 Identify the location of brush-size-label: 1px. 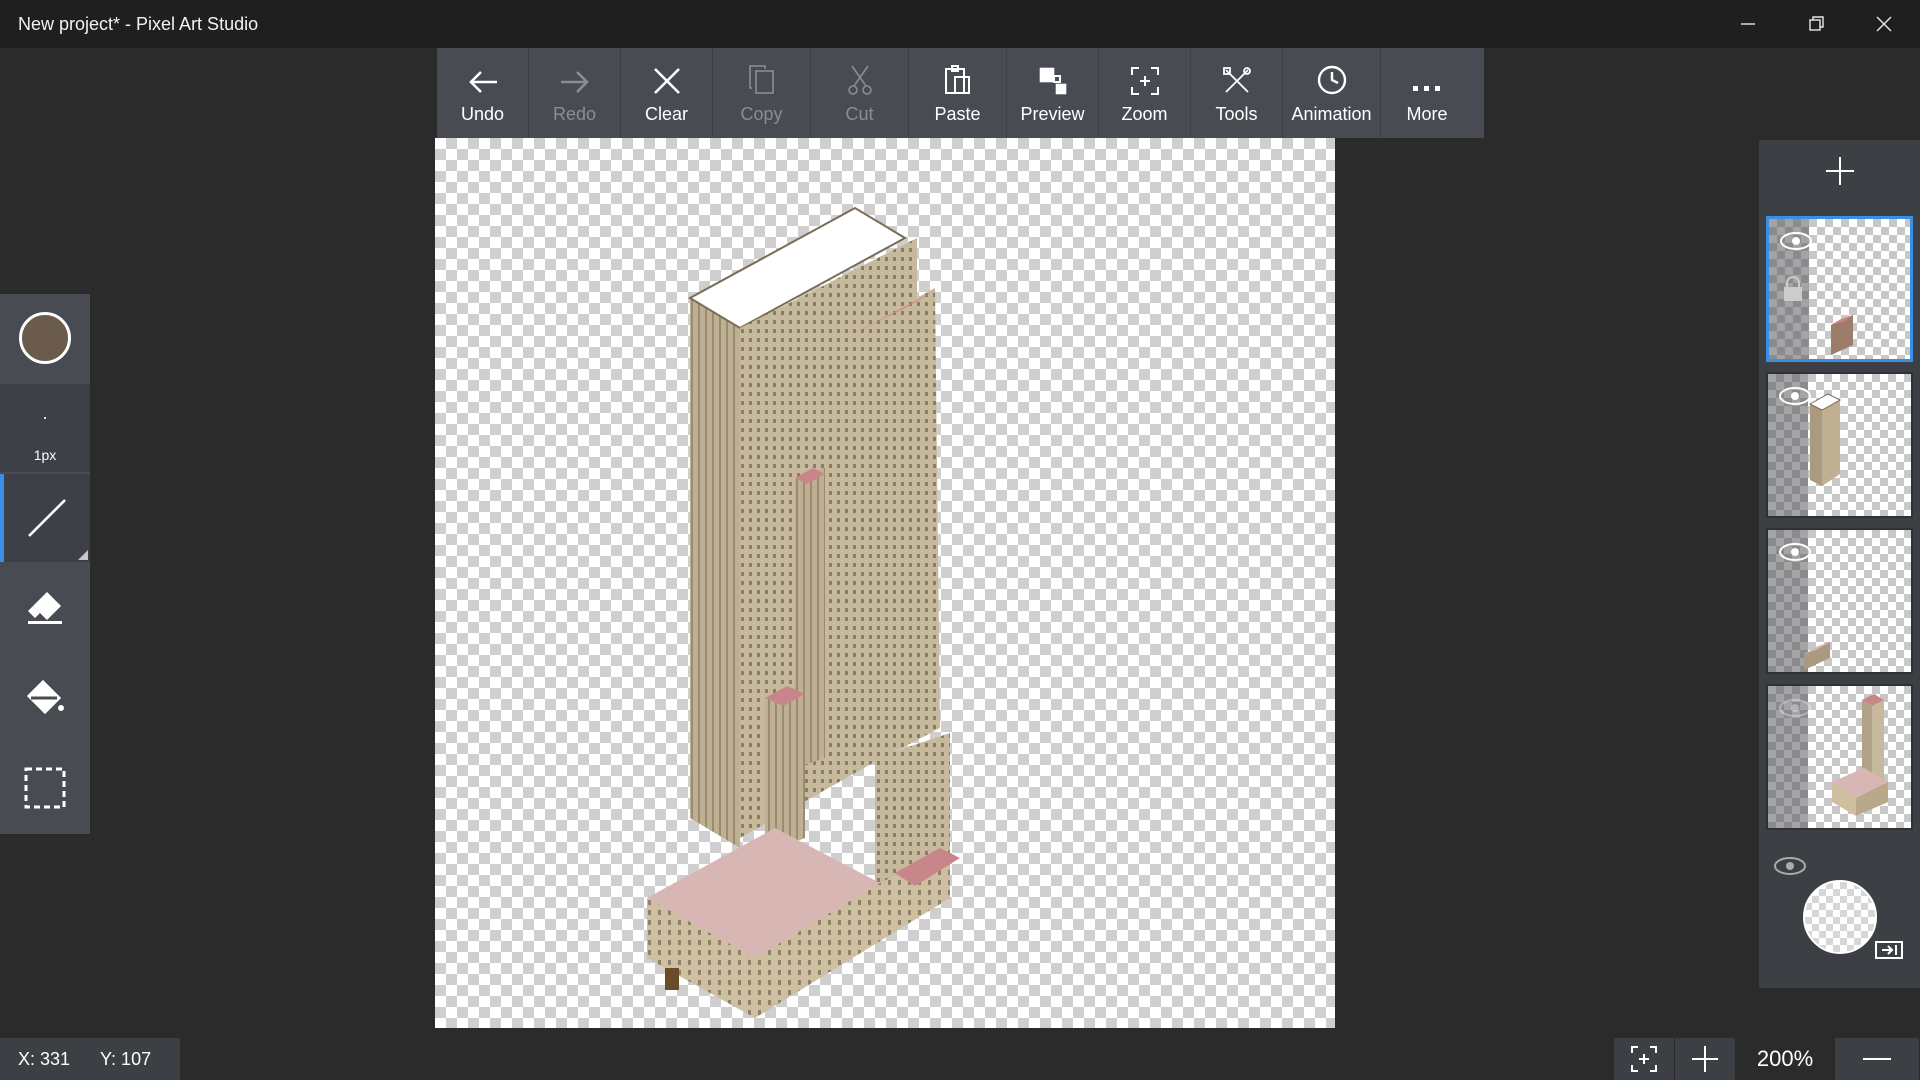
(45, 455).